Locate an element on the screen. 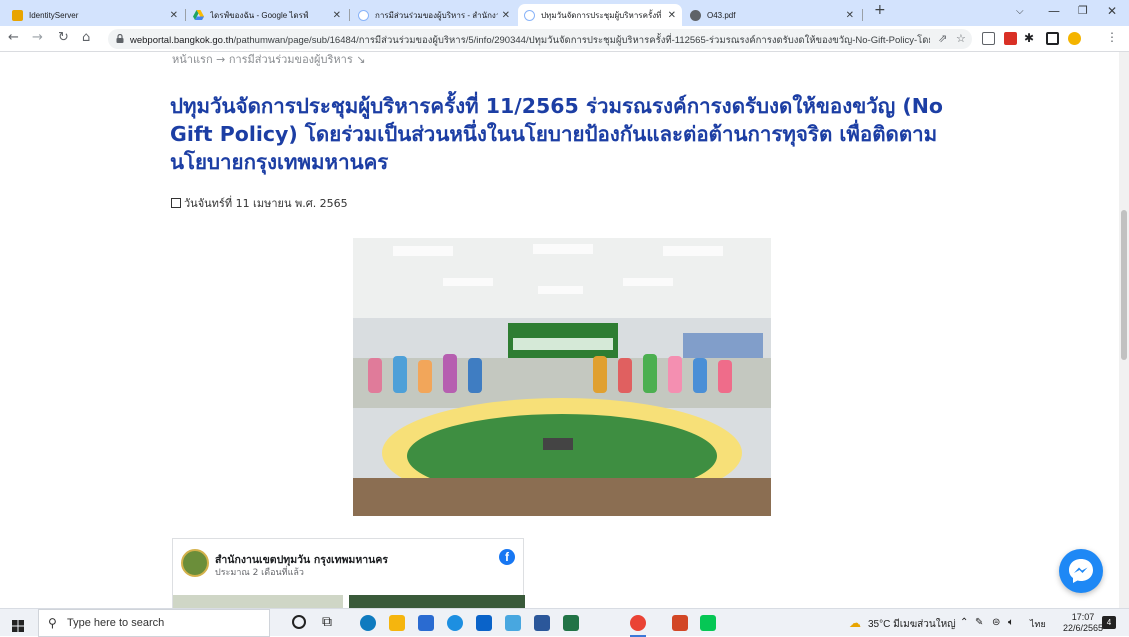 This screenshot has height=637, width=1129. tab-google-drive: ไดรฟ์ของฉัน - Google ไดรฟ์ ✕ is located at coordinates (267, 15).